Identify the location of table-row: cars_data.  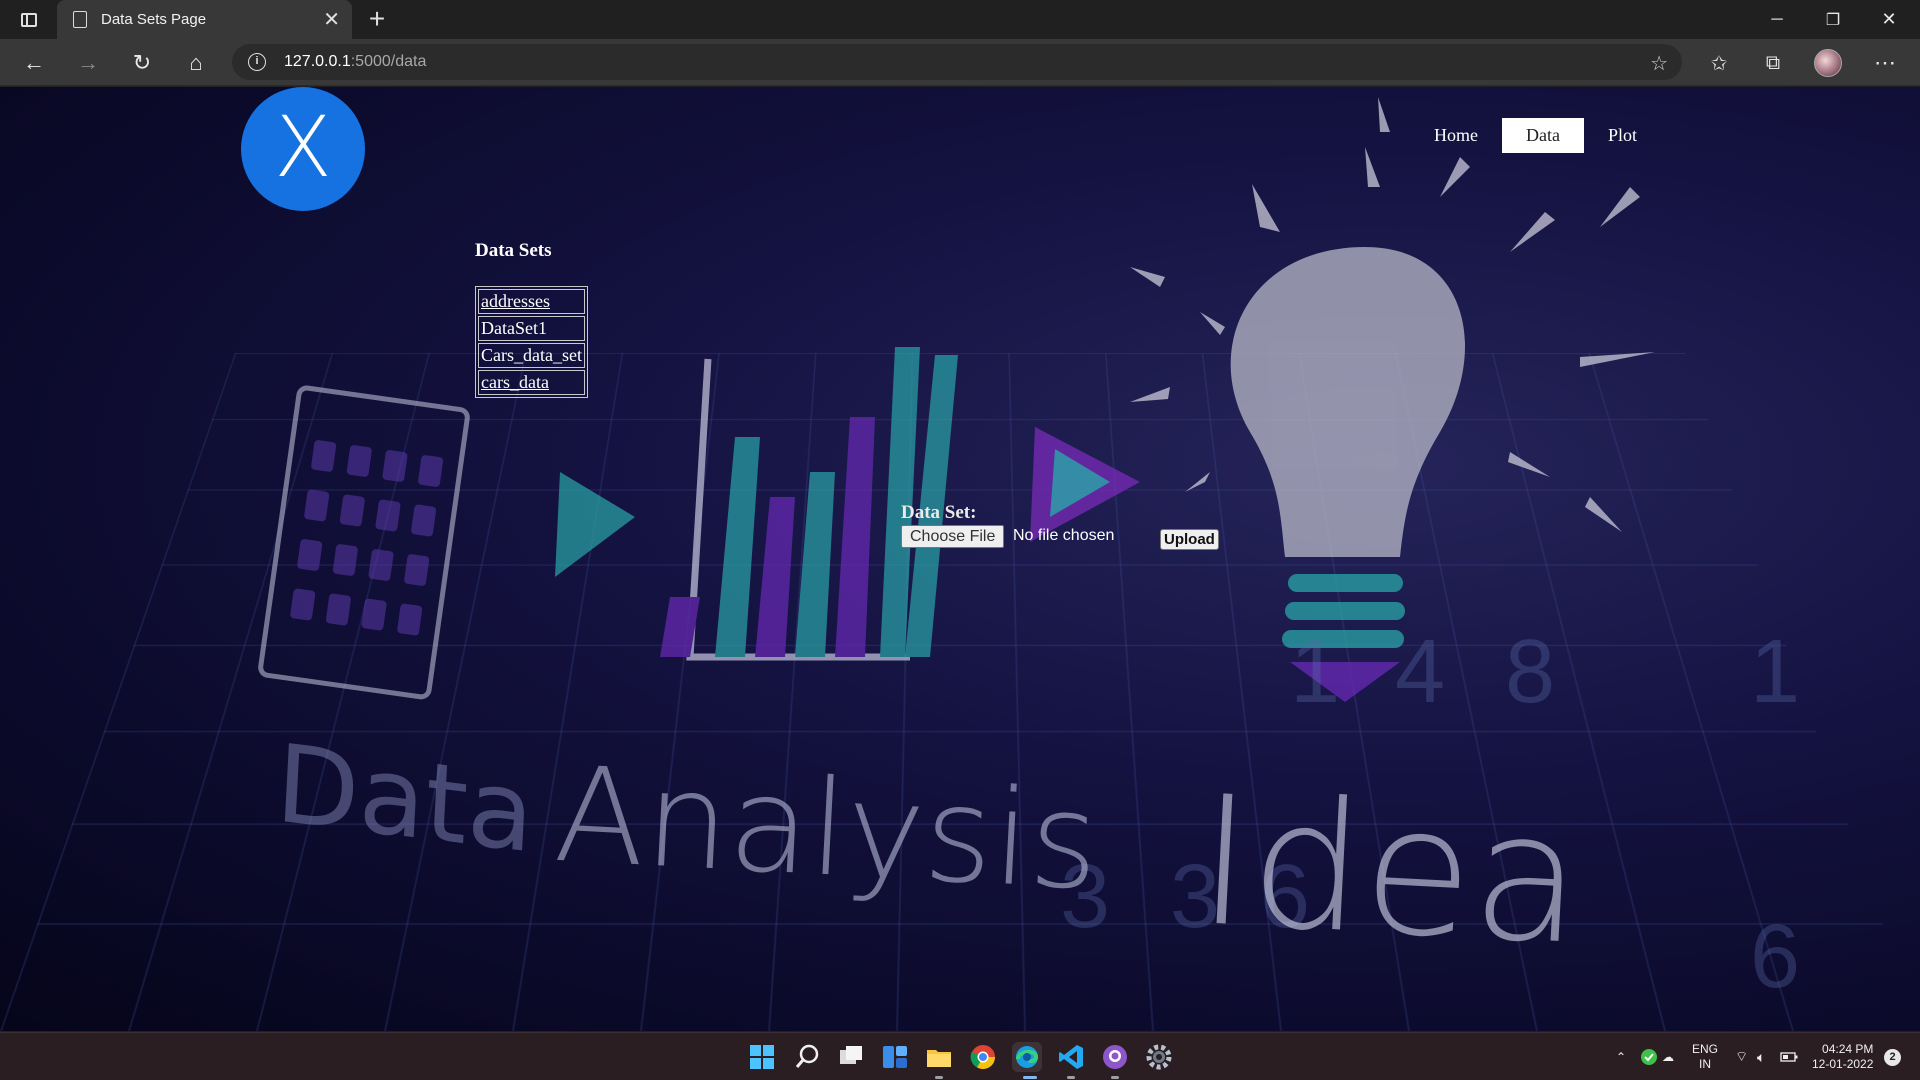
(531, 382).